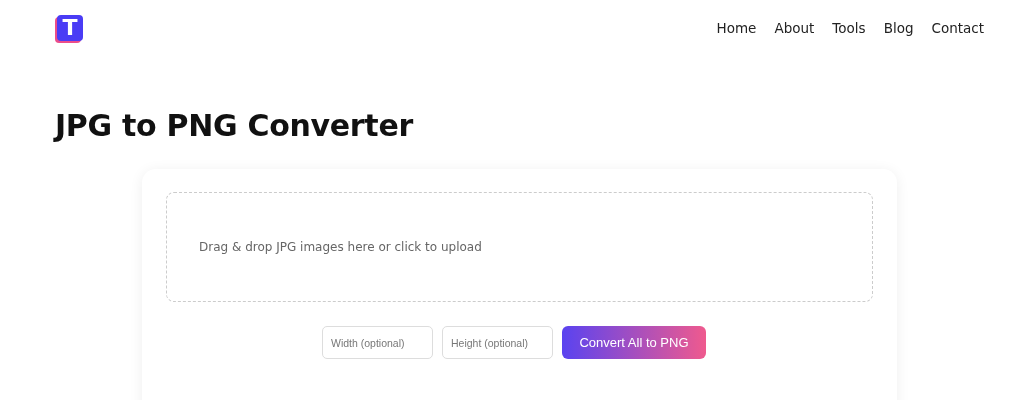 The width and height of the screenshot is (1024, 400). Describe the element at coordinates (340, 247) in the screenshot. I see `dropzone-text: Drag & drop JPG images here or click to upload` at that location.